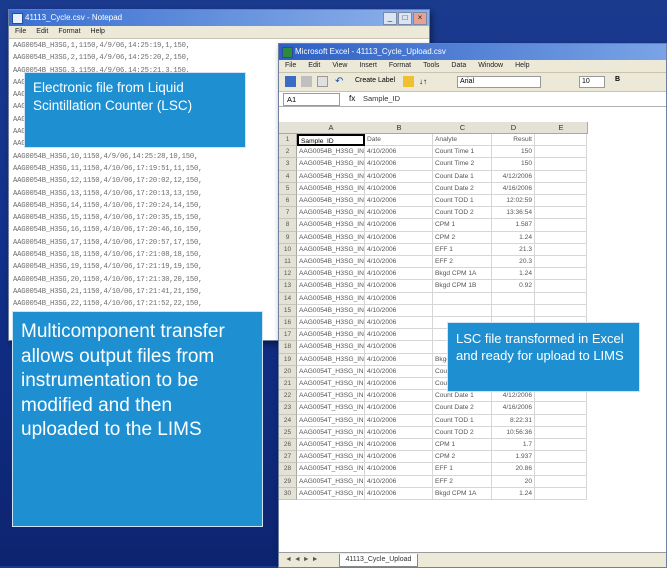 This screenshot has height=568, width=667. What do you see at coordinates (513, 164) in the screenshot?
I see `table-cell: 150` at bounding box center [513, 164].